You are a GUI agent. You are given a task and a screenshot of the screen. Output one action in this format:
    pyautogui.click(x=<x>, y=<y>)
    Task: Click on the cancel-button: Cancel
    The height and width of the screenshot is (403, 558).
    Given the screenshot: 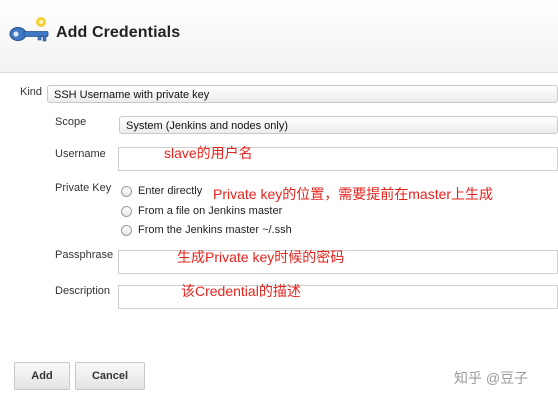 What is the action you would take?
    pyautogui.click(x=110, y=376)
    